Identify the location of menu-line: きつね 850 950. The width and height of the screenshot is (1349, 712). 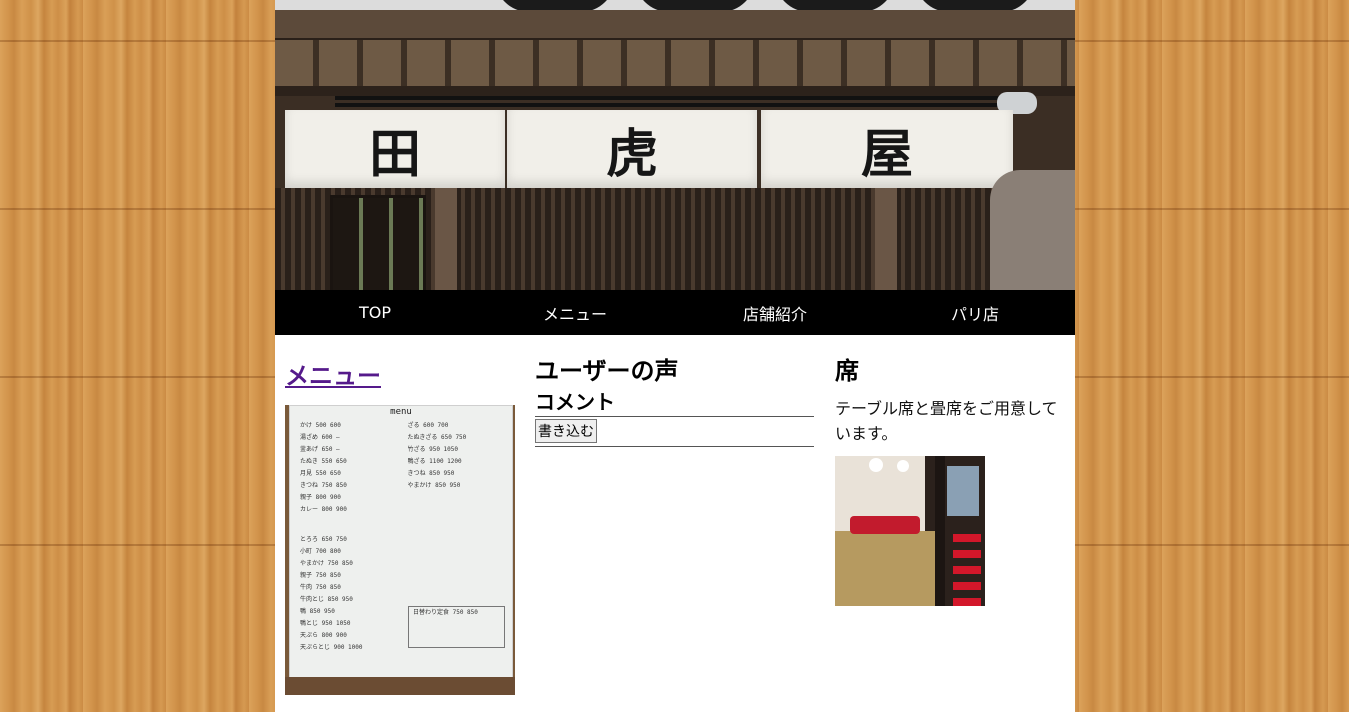
(431, 473).